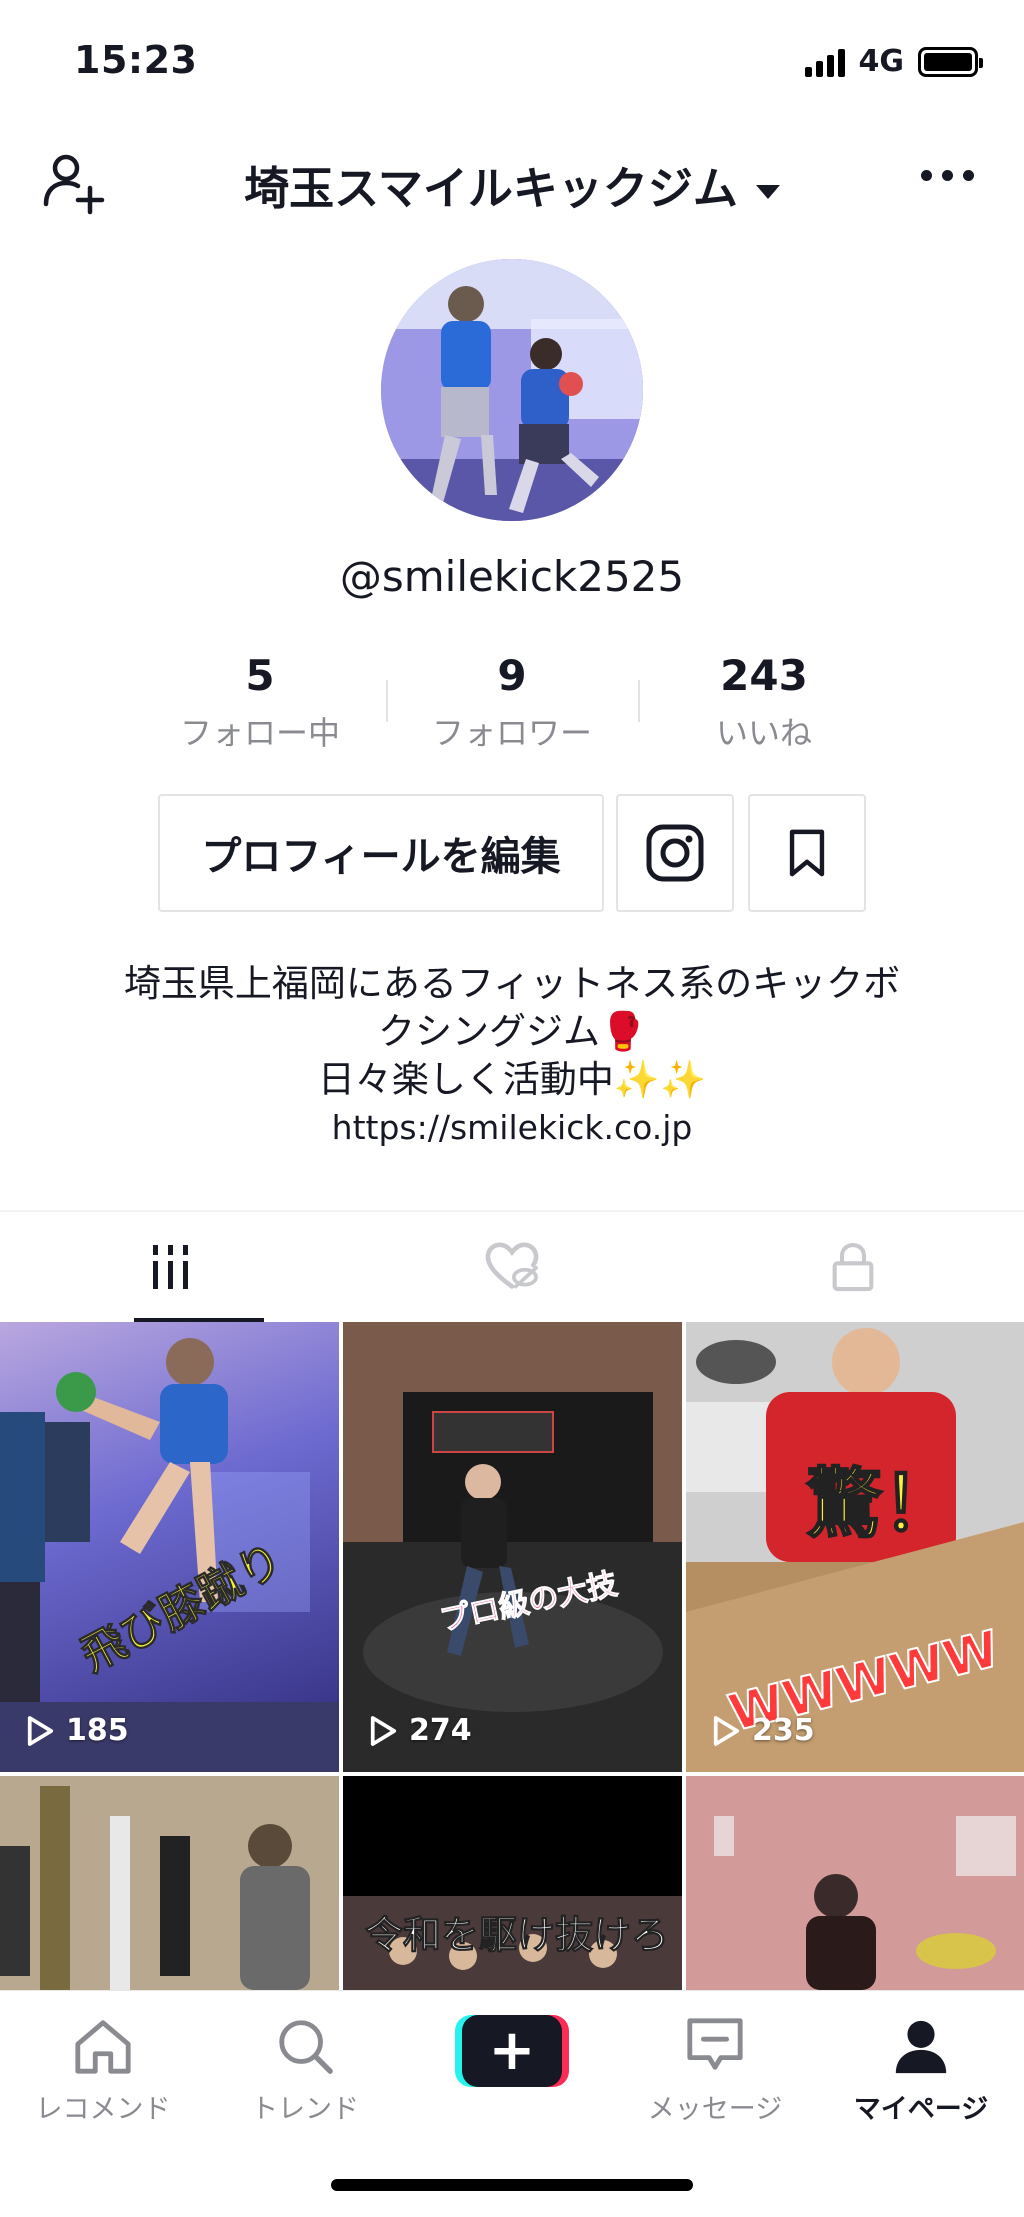 Image resolution: width=1024 pixels, height=2217 pixels. What do you see at coordinates (715, 2044) in the screenshot?
I see `message-icon` at bounding box center [715, 2044].